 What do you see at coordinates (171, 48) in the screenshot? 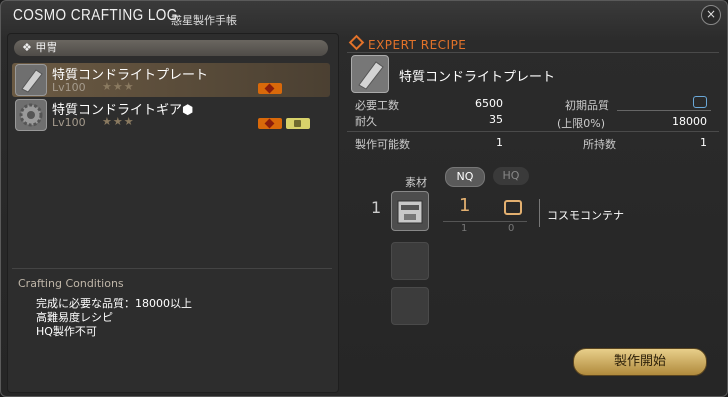
I see `category-header: ❖ 甲冑` at bounding box center [171, 48].